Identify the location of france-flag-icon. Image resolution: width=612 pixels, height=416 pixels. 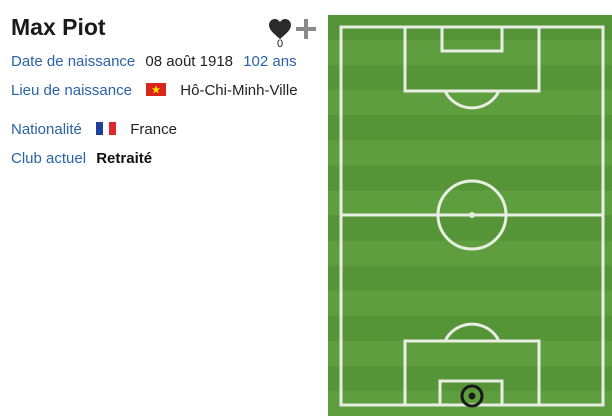
(106, 128).